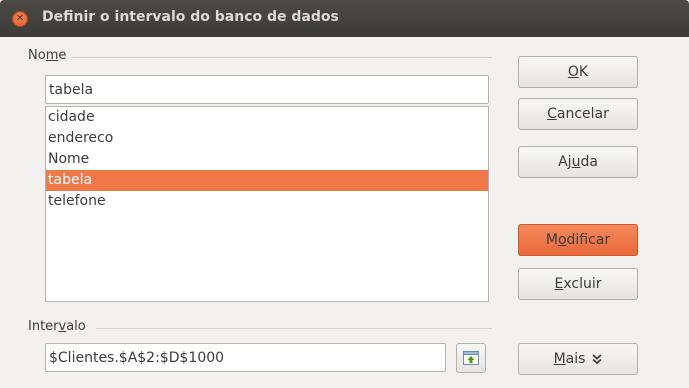  Describe the element at coordinates (588, 240) in the screenshot. I see `modify-label-post: dificar` at that location.